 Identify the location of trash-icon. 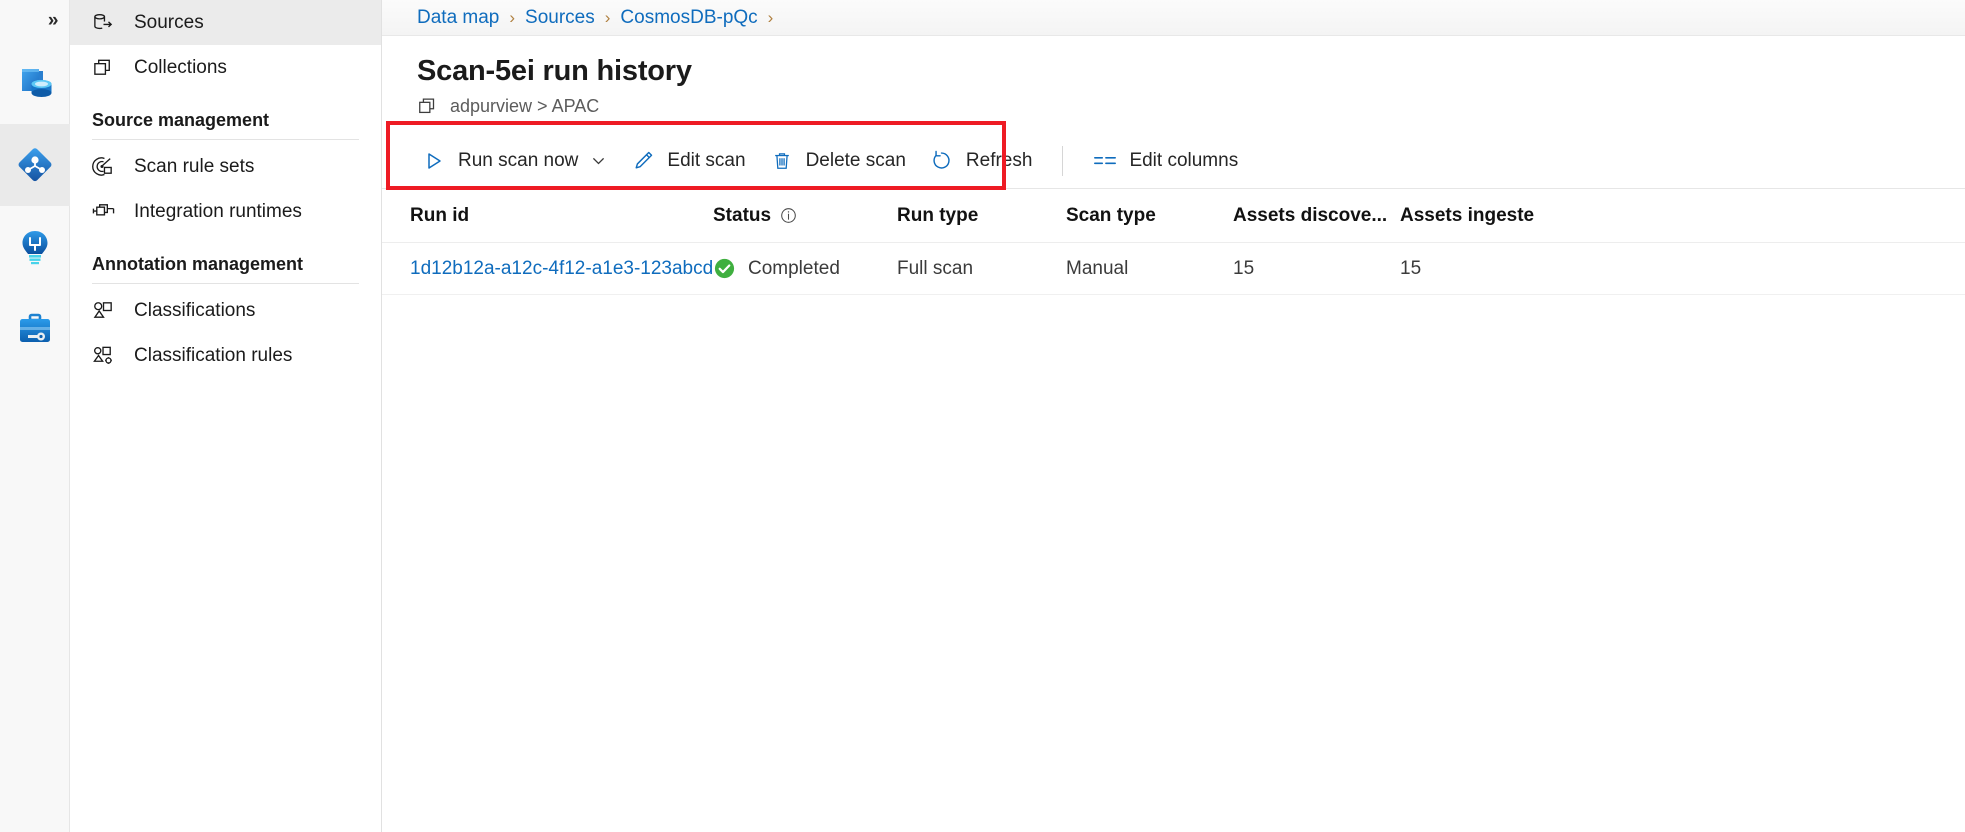
(782, 161).